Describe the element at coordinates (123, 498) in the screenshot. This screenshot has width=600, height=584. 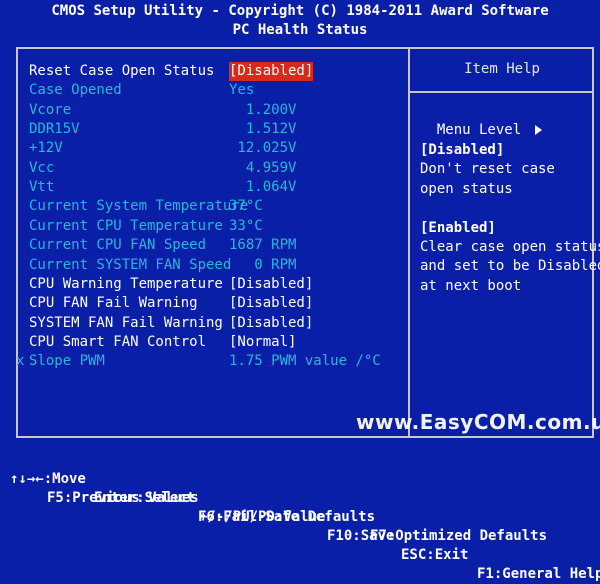
I see `footer-key-previous-values: F5:Previous Values` at that location.